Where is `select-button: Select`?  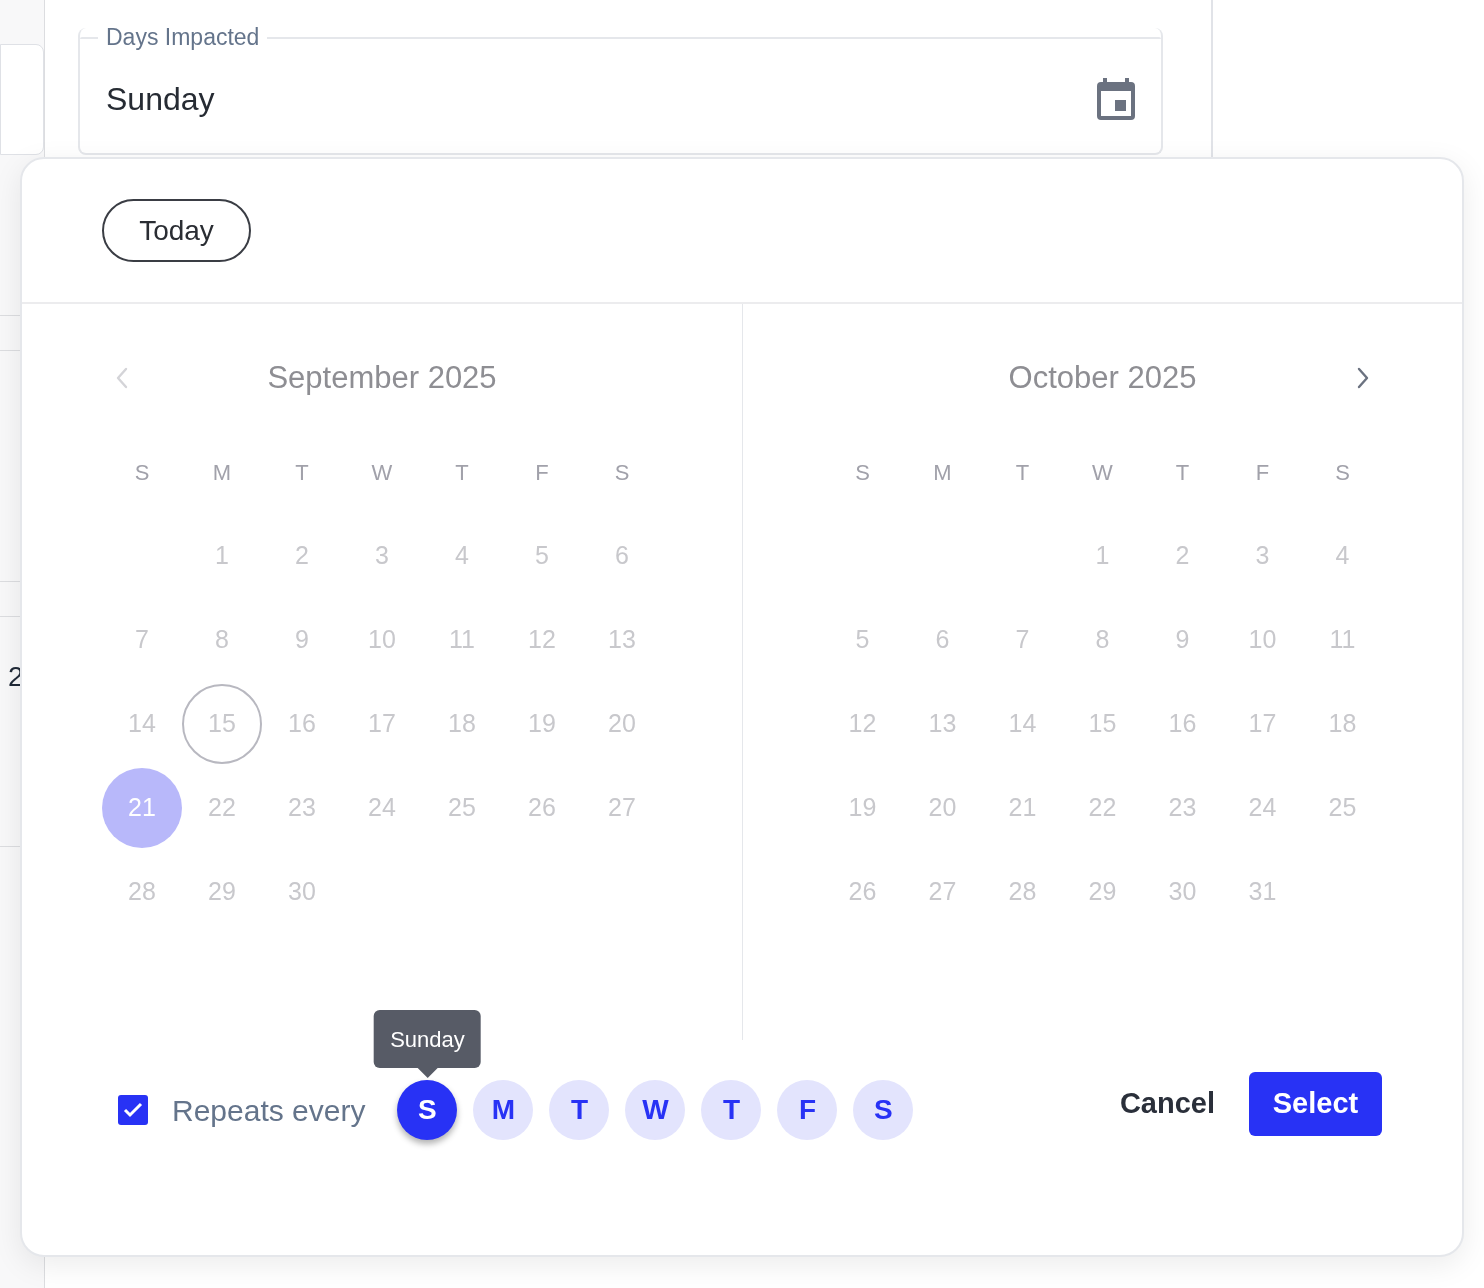 select-button: Select is located at coordinates (1315, 1104).